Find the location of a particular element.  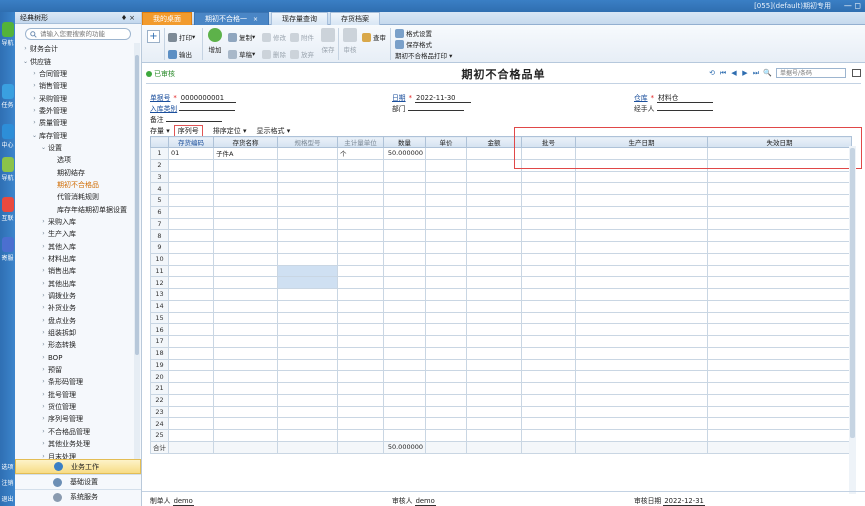

rail-item: 退出 is located at coordinates (7, 498).